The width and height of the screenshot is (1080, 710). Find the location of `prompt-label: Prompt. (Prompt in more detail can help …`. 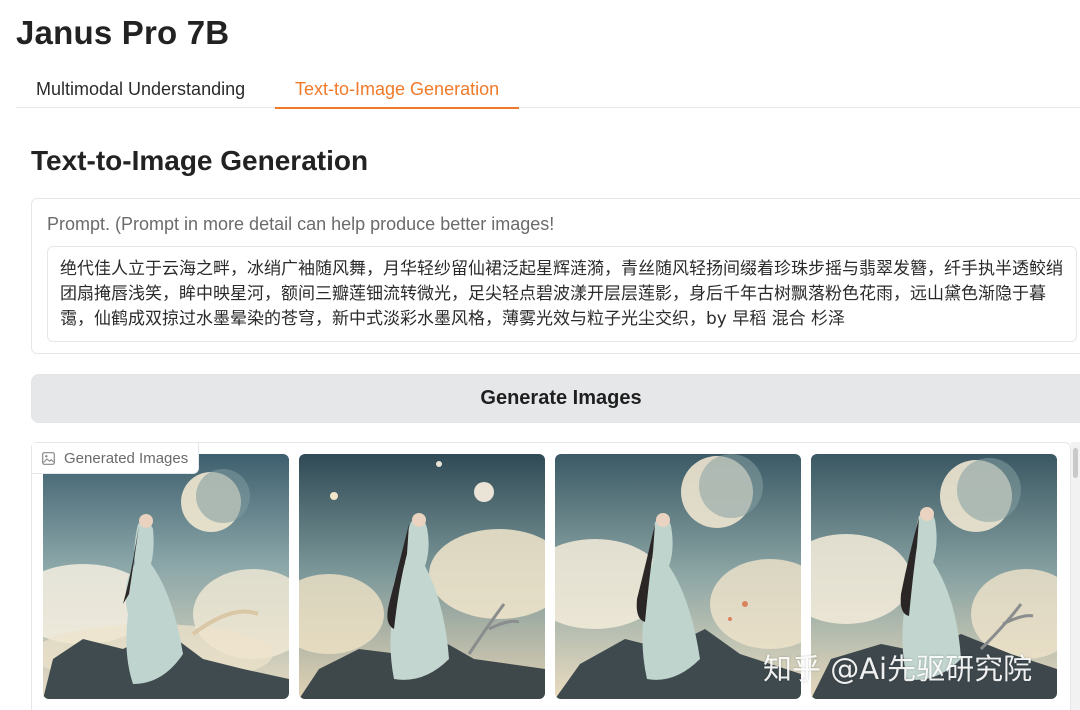

prompt-label: Prompt. (Prompt in more detail can help … is located at coordinates (301, 224).